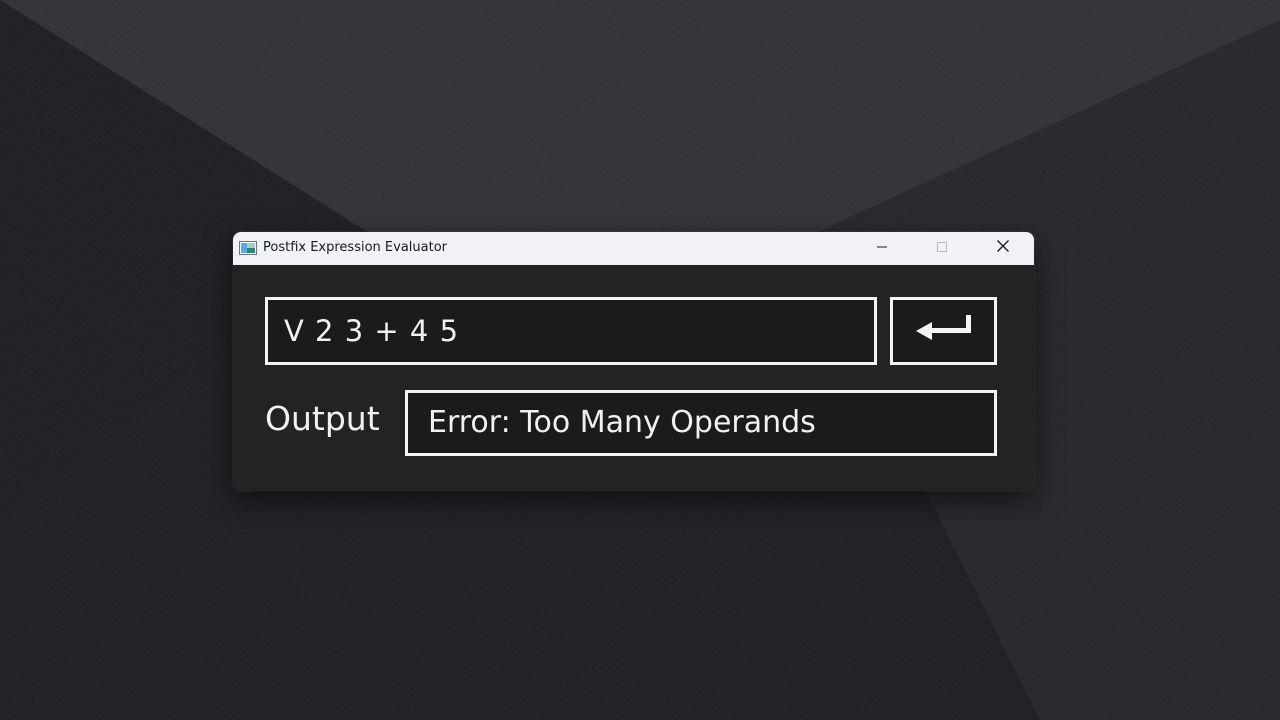 This screenshot has height=720, width=1280. Describe the element at coordinates (248, 248) in the screenshot. I see `app-window-icon` at that location.